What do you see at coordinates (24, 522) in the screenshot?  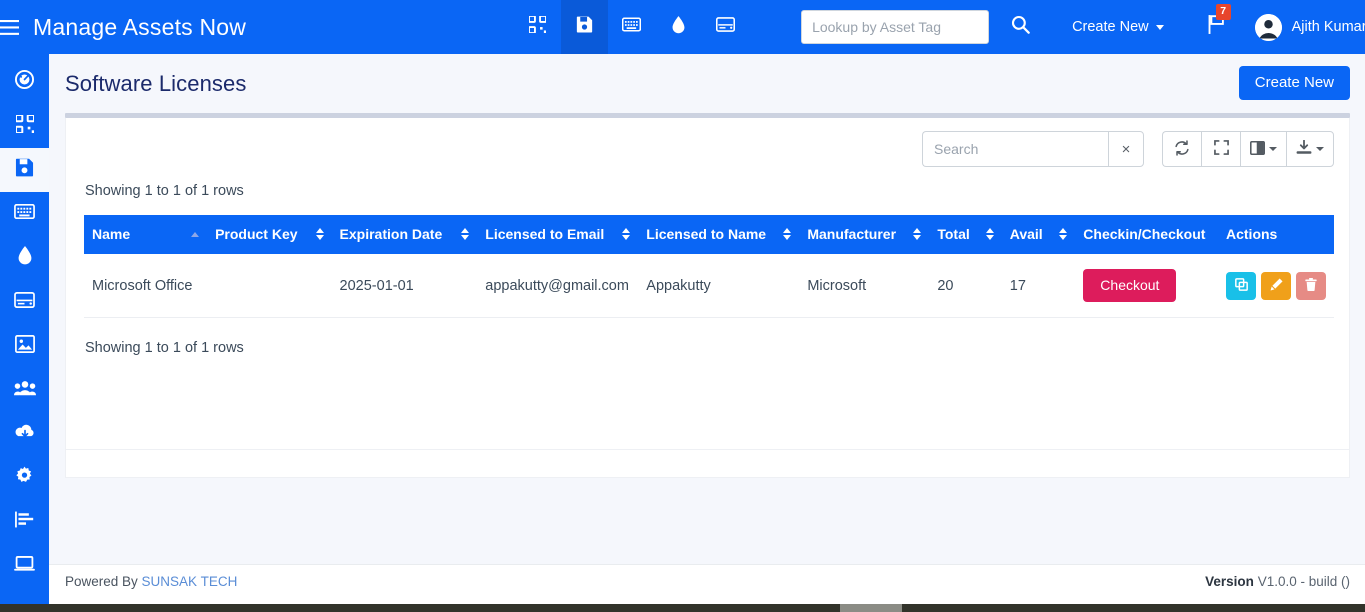 I see `sidebar-item-reports` at bounding box center [24, 522].